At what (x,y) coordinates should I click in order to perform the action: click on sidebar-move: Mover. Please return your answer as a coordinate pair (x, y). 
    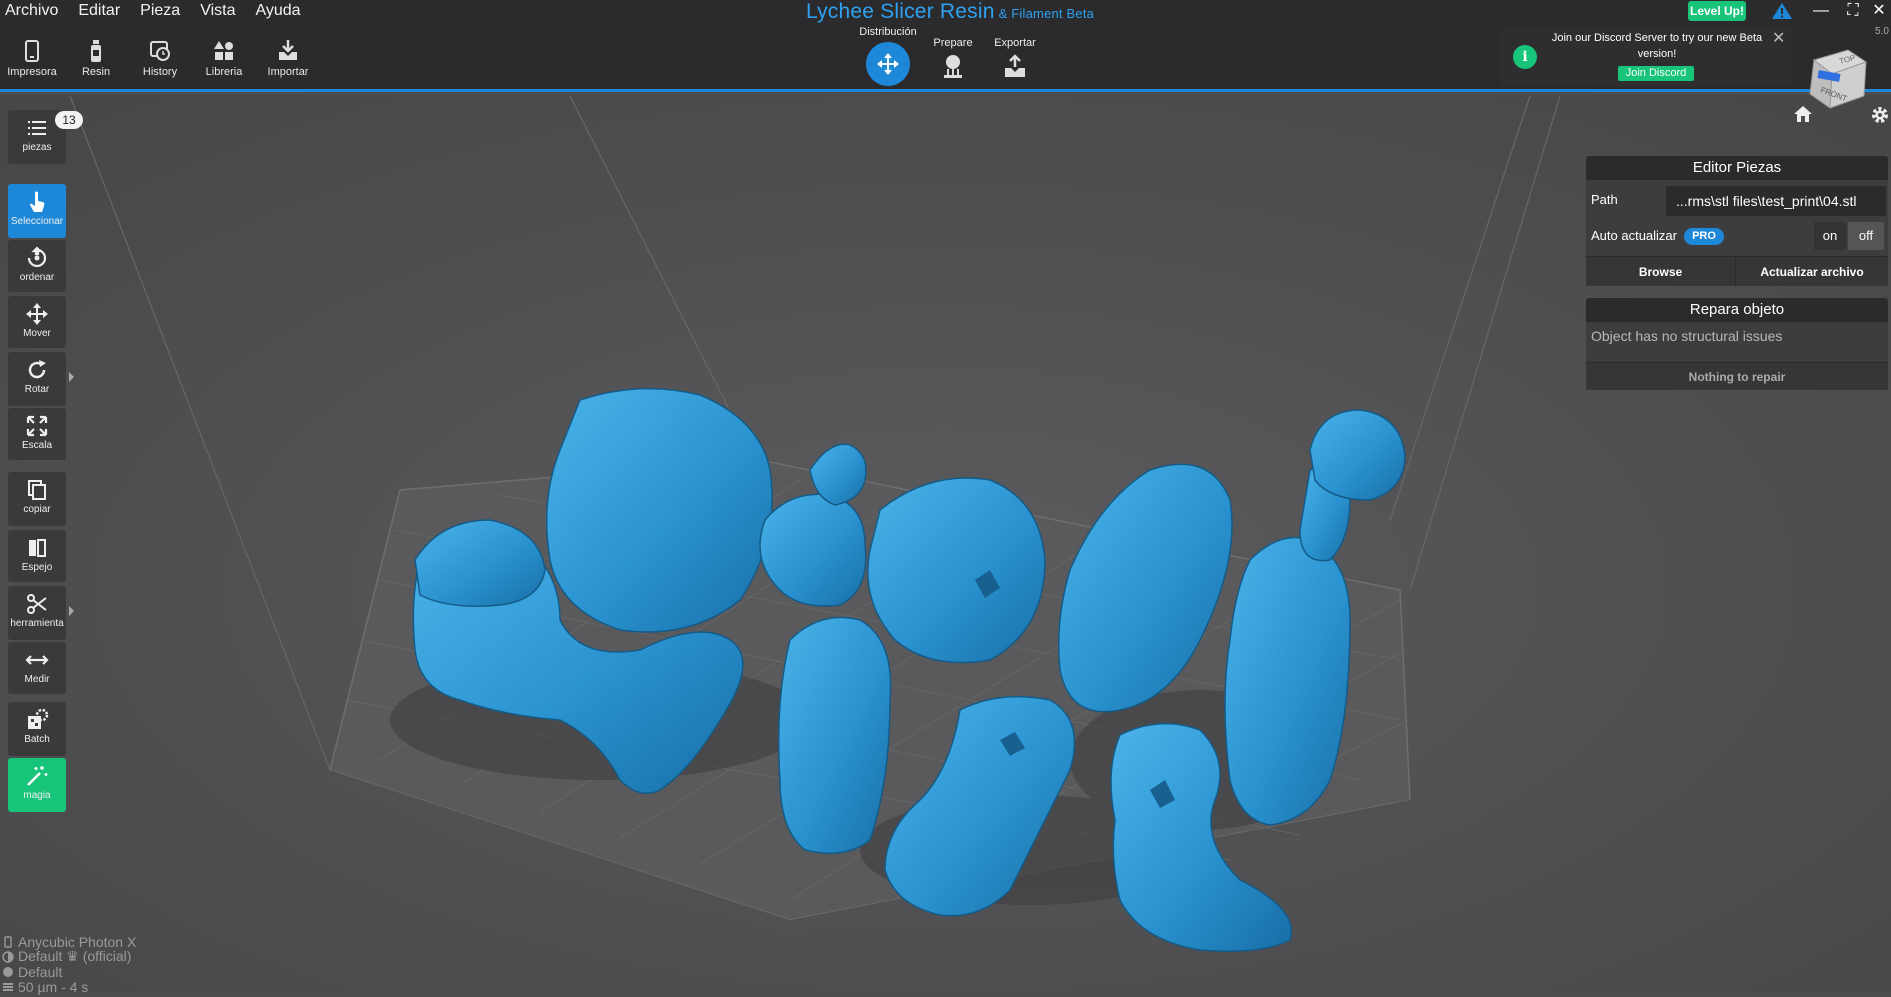
    Looking at the image, I should click on (37, 322).